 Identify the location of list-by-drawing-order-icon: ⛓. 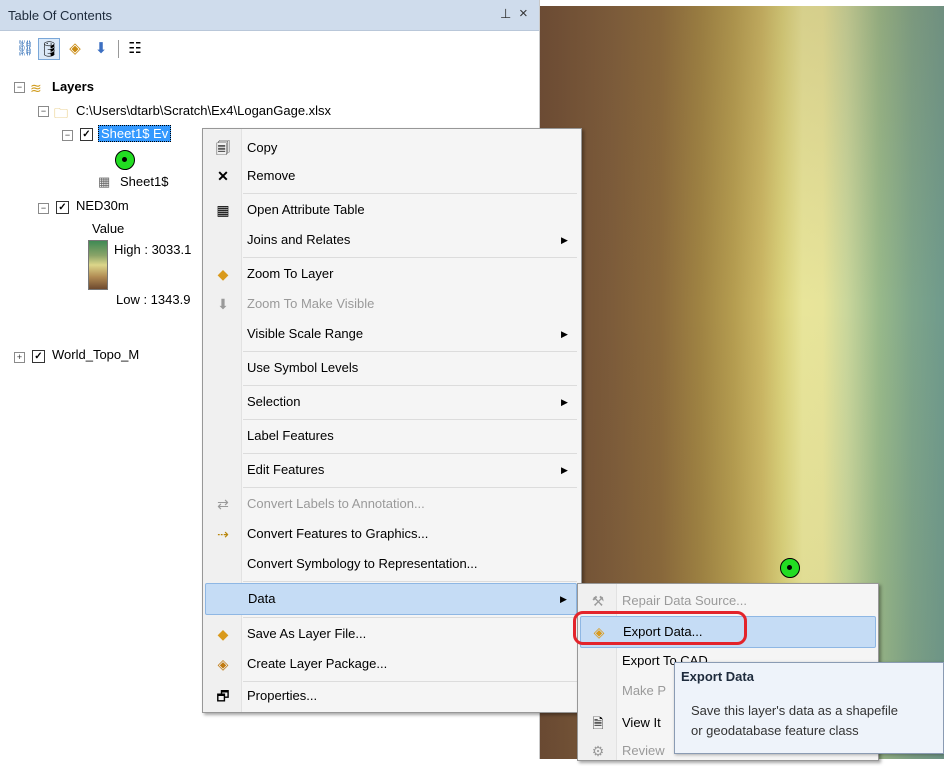
(25, 49).